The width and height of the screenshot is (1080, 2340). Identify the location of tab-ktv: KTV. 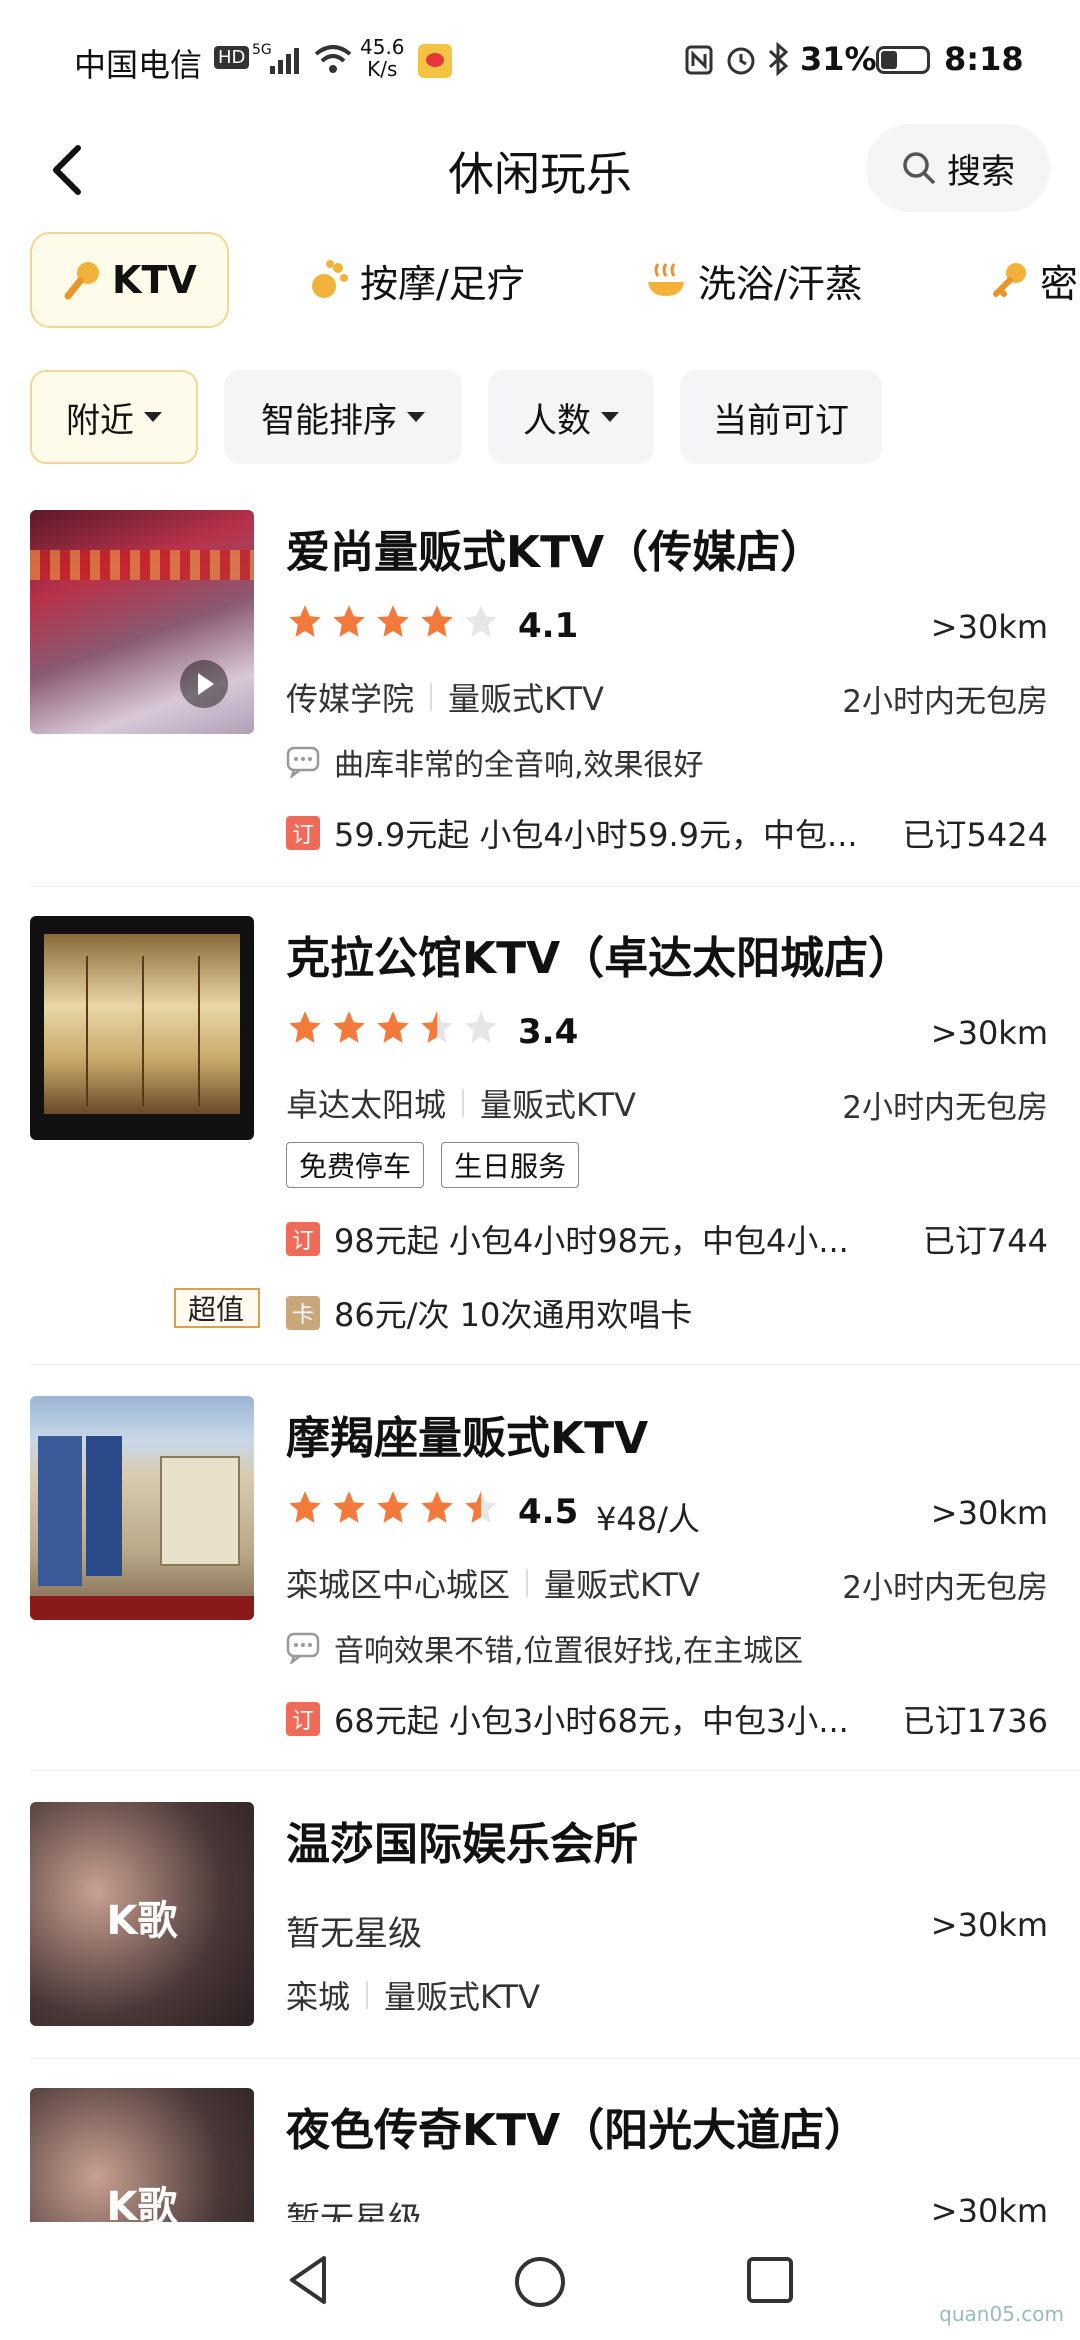
(129, 280).